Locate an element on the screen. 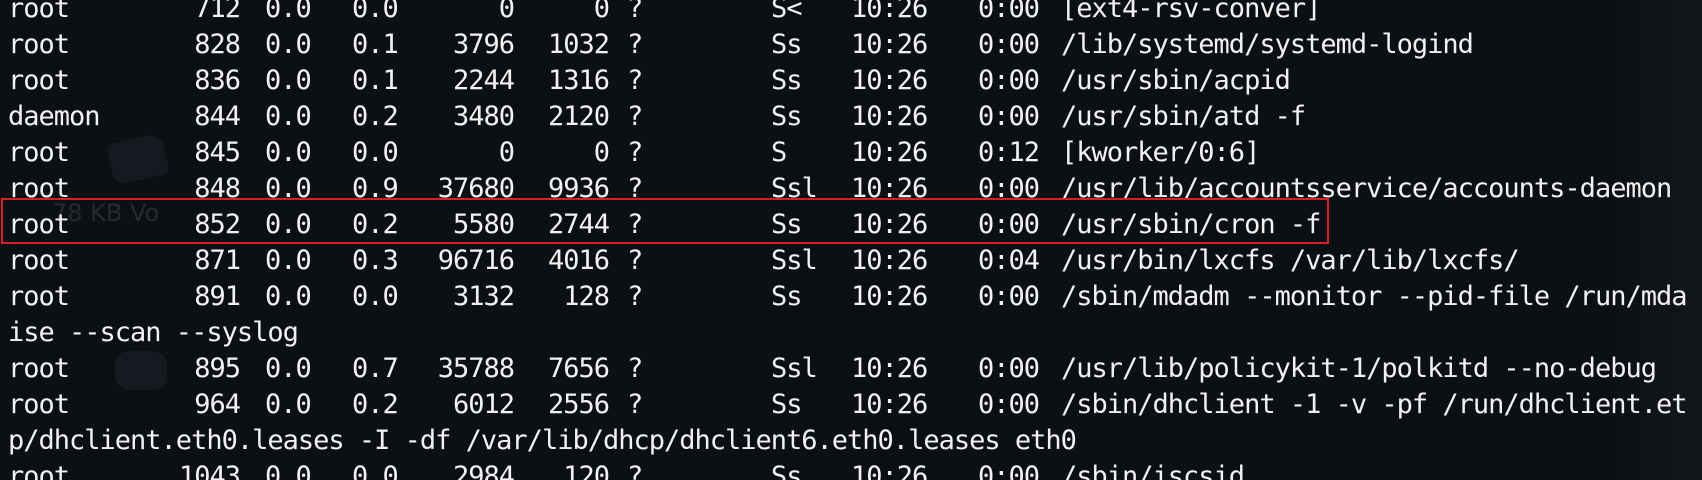 This screenshot has height=480, width=1702. process-vsz: 6012 is located at coordinates (483, 404).